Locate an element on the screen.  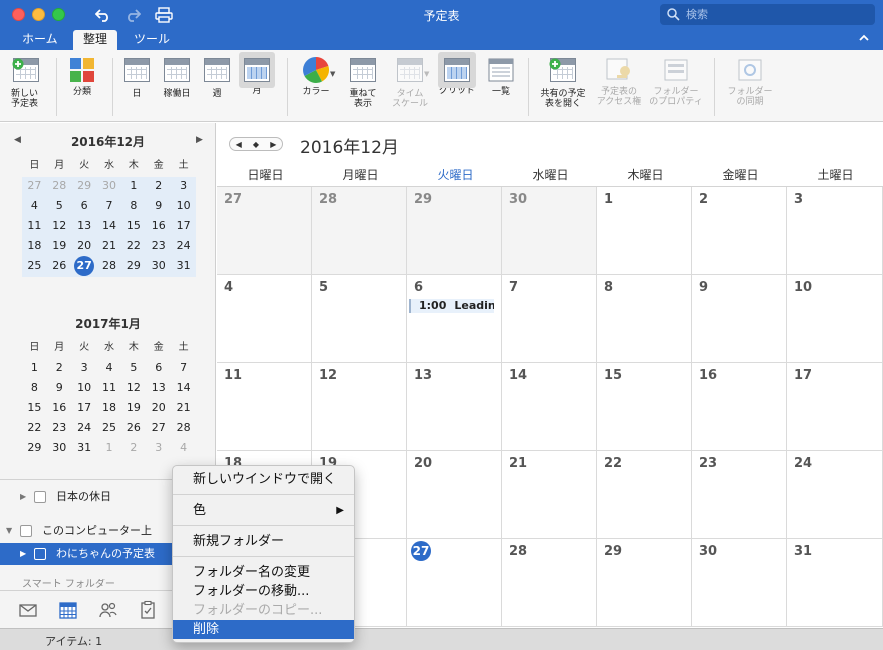
people-icon is located at coordinates (108, 610).